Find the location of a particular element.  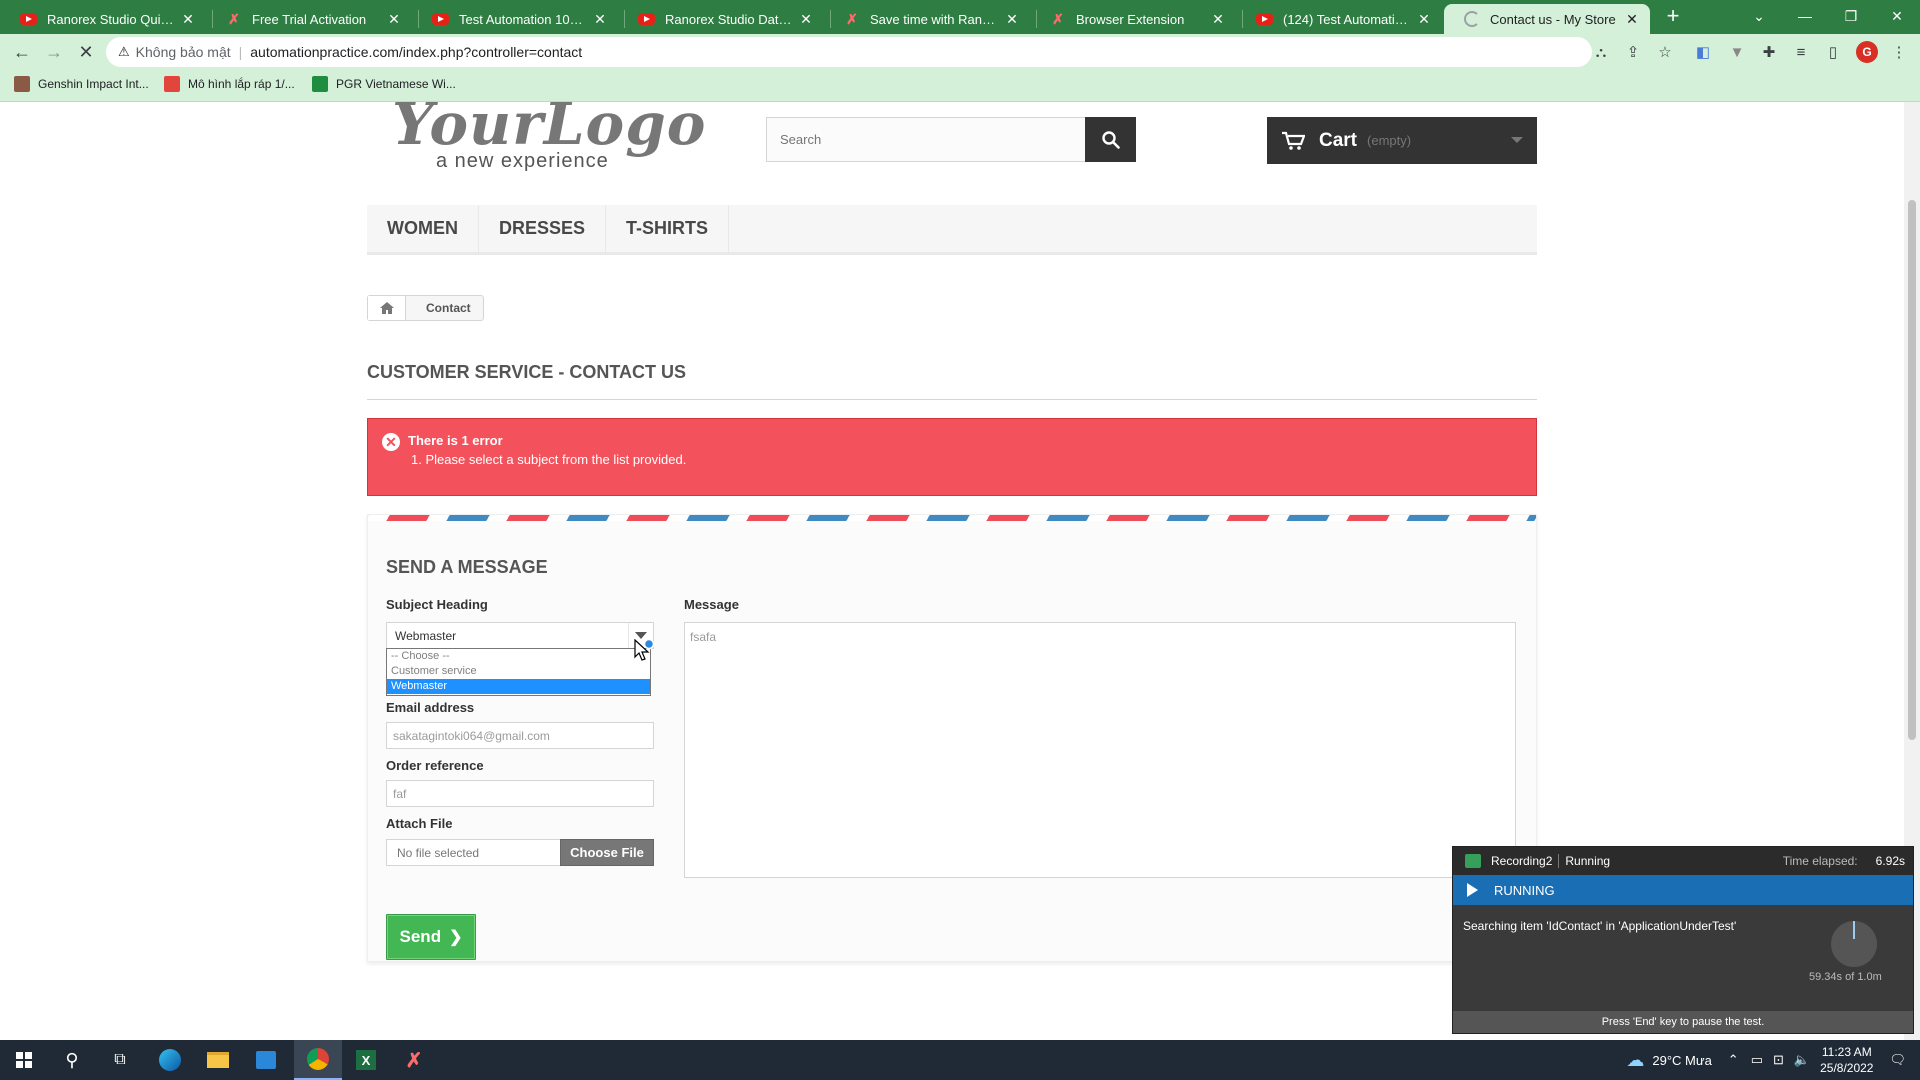

task-view-icon: ⧉ is located at coordinates (120, 1060).